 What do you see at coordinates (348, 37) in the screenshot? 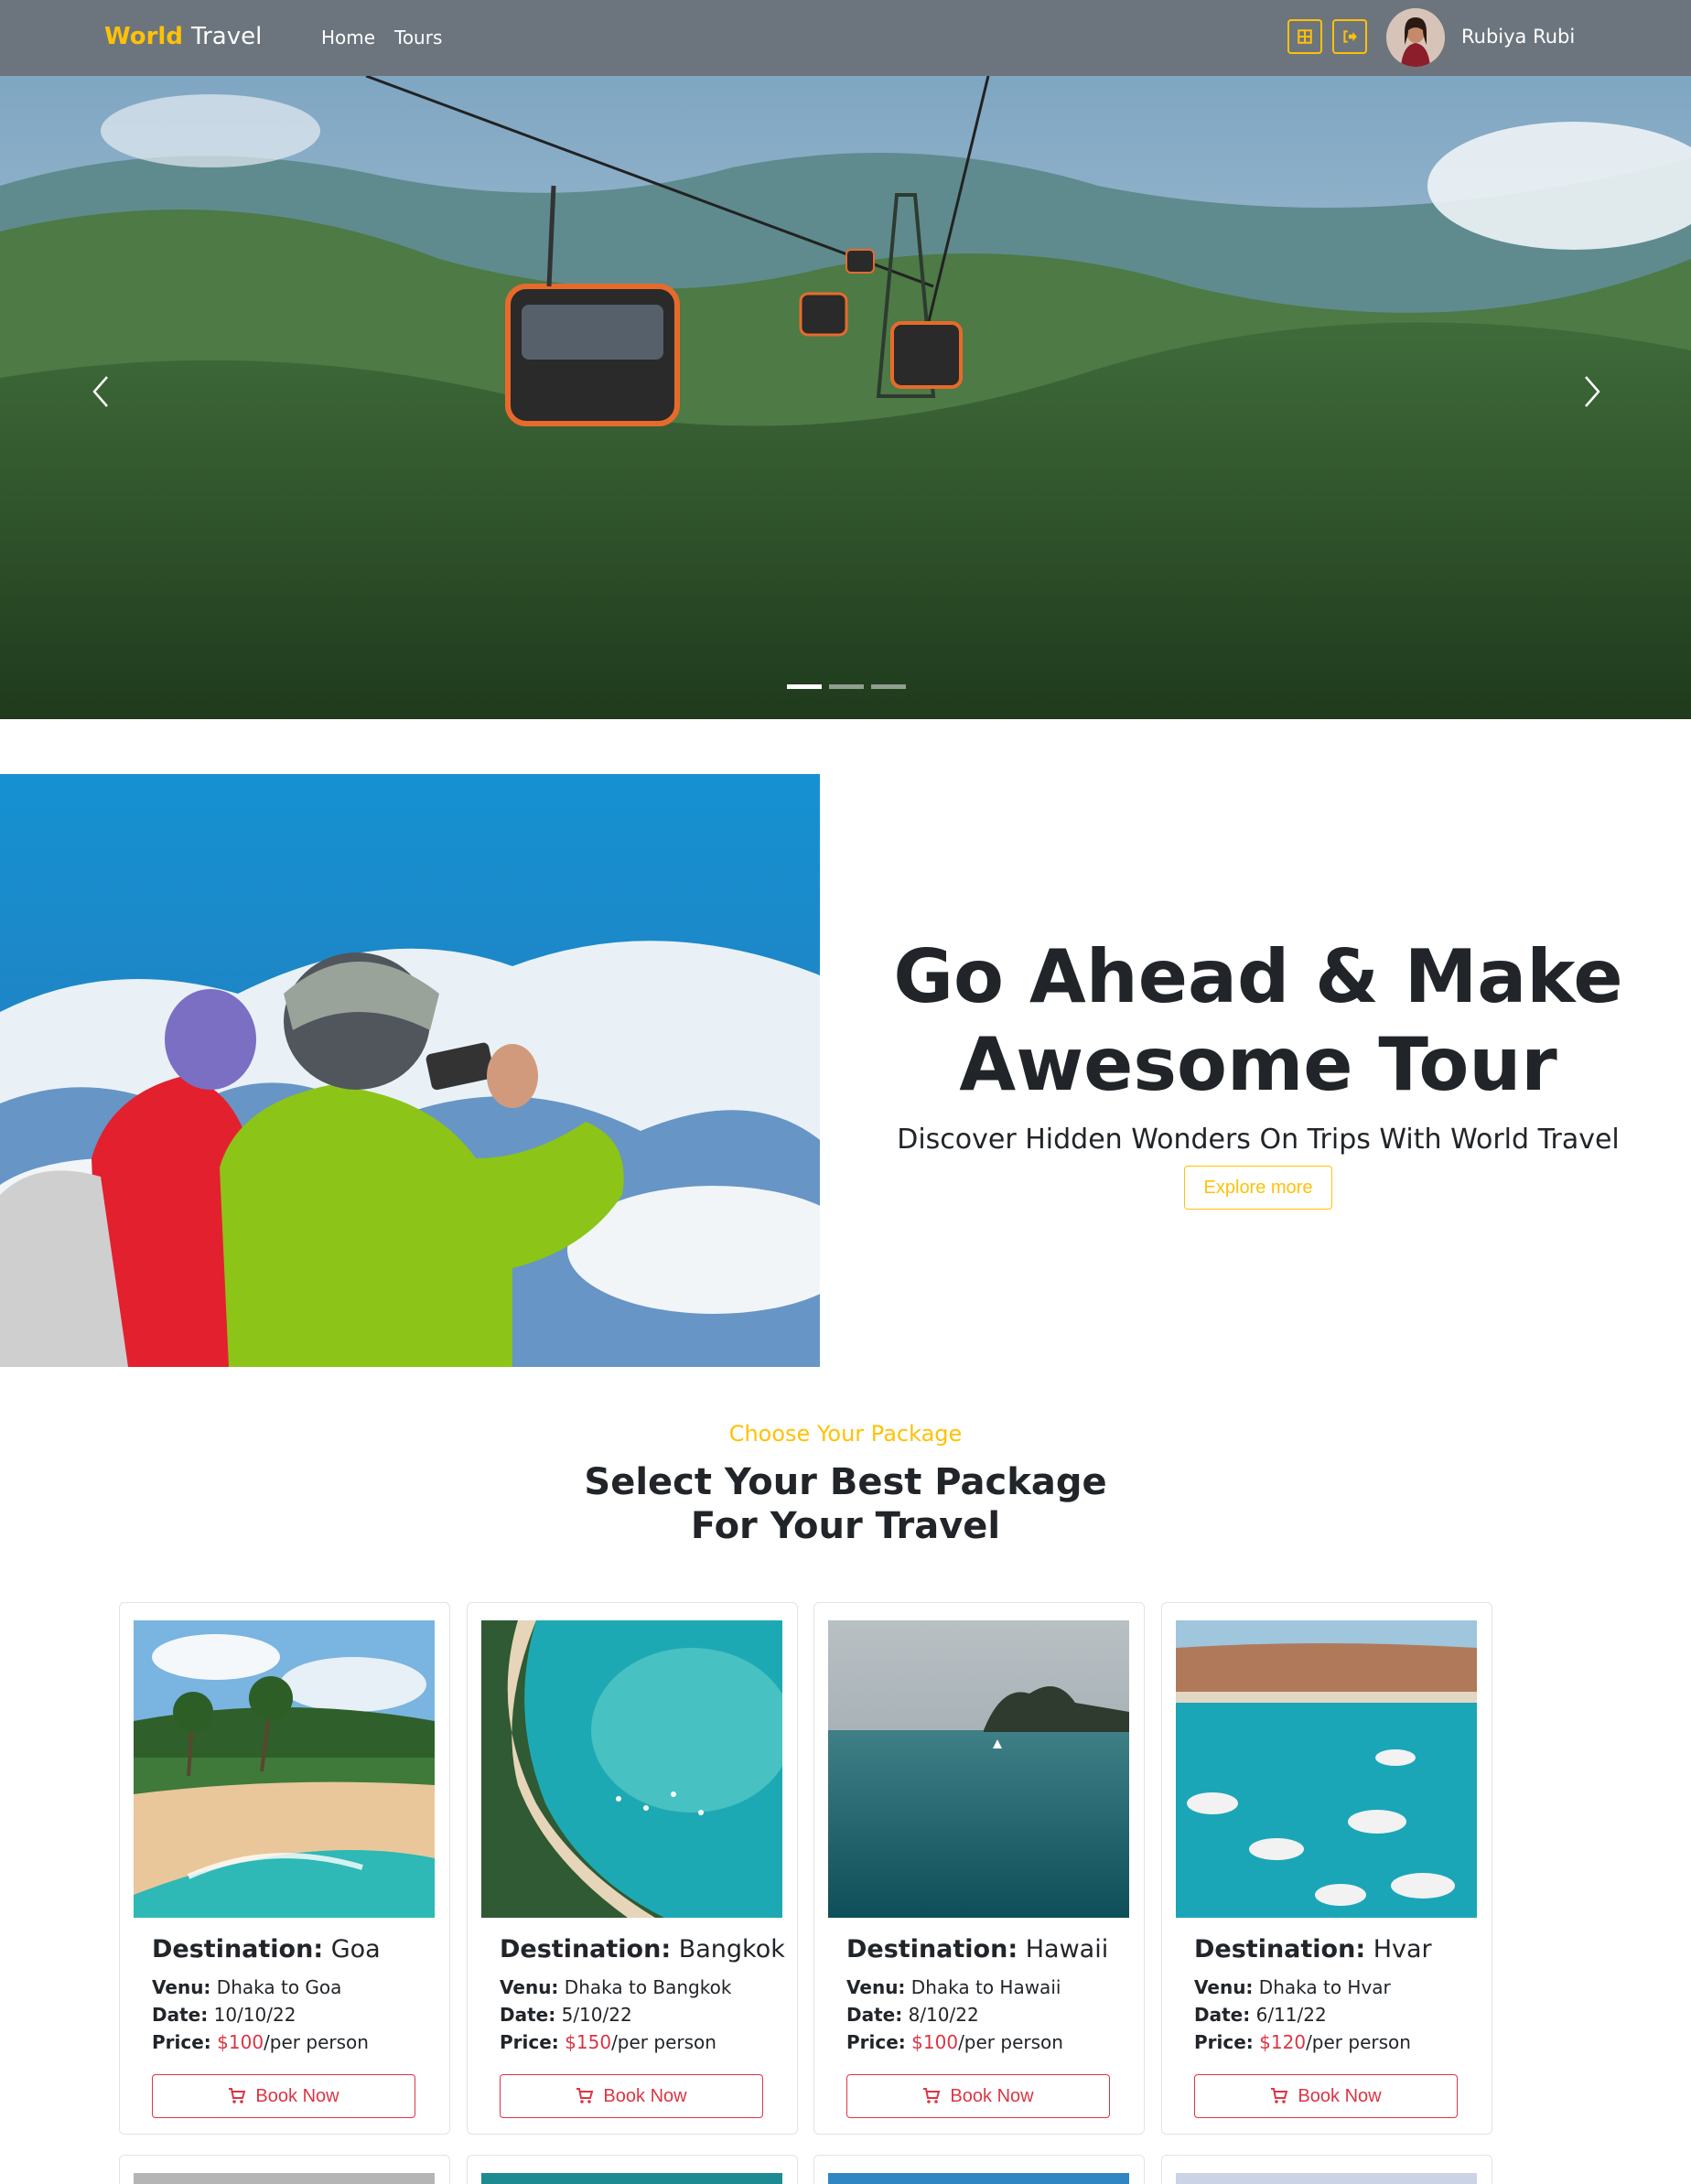
I see `nav-home-link: Home` at bounding box center [348, 37].